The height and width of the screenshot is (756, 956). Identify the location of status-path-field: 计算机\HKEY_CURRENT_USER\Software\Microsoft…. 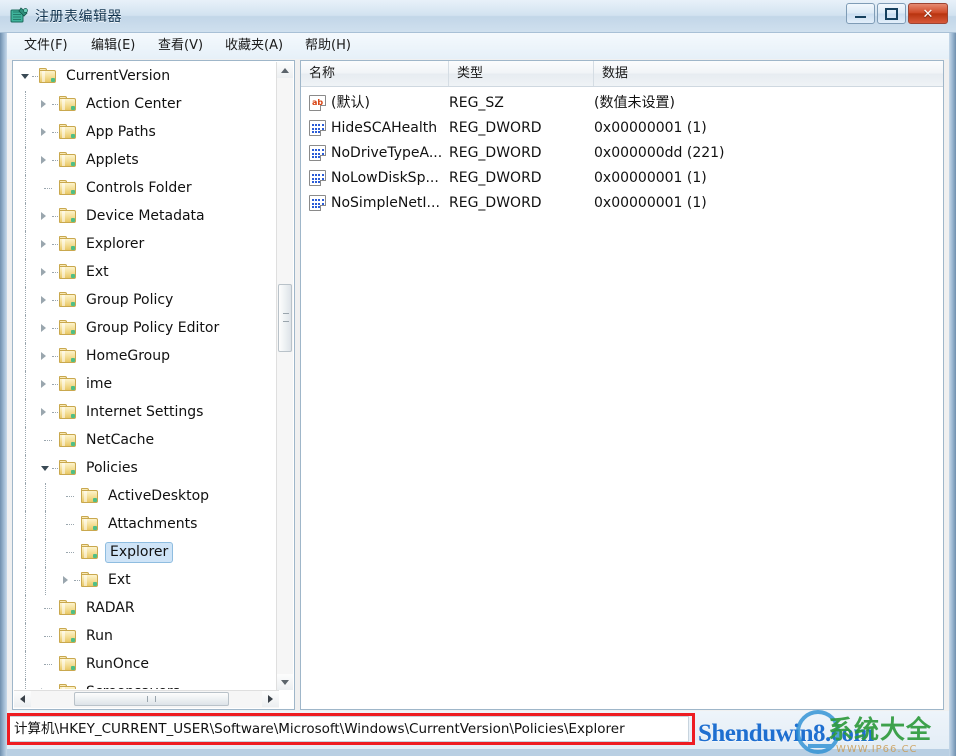
(349, 729).